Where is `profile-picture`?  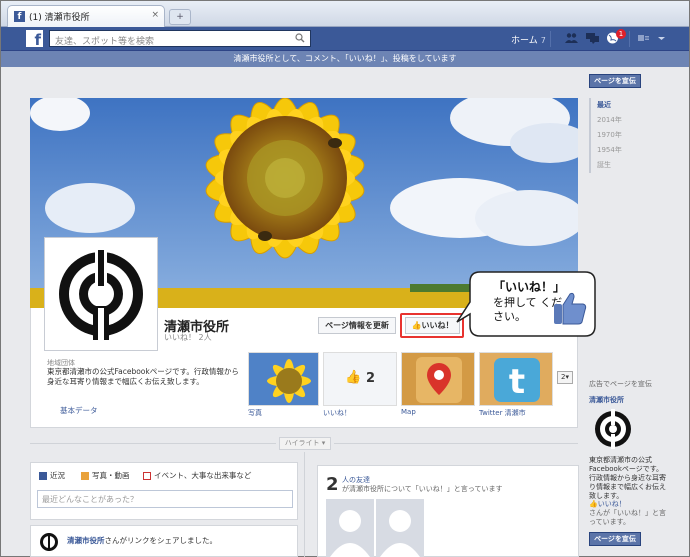 profile-picture is located at coordinates (101, 294).